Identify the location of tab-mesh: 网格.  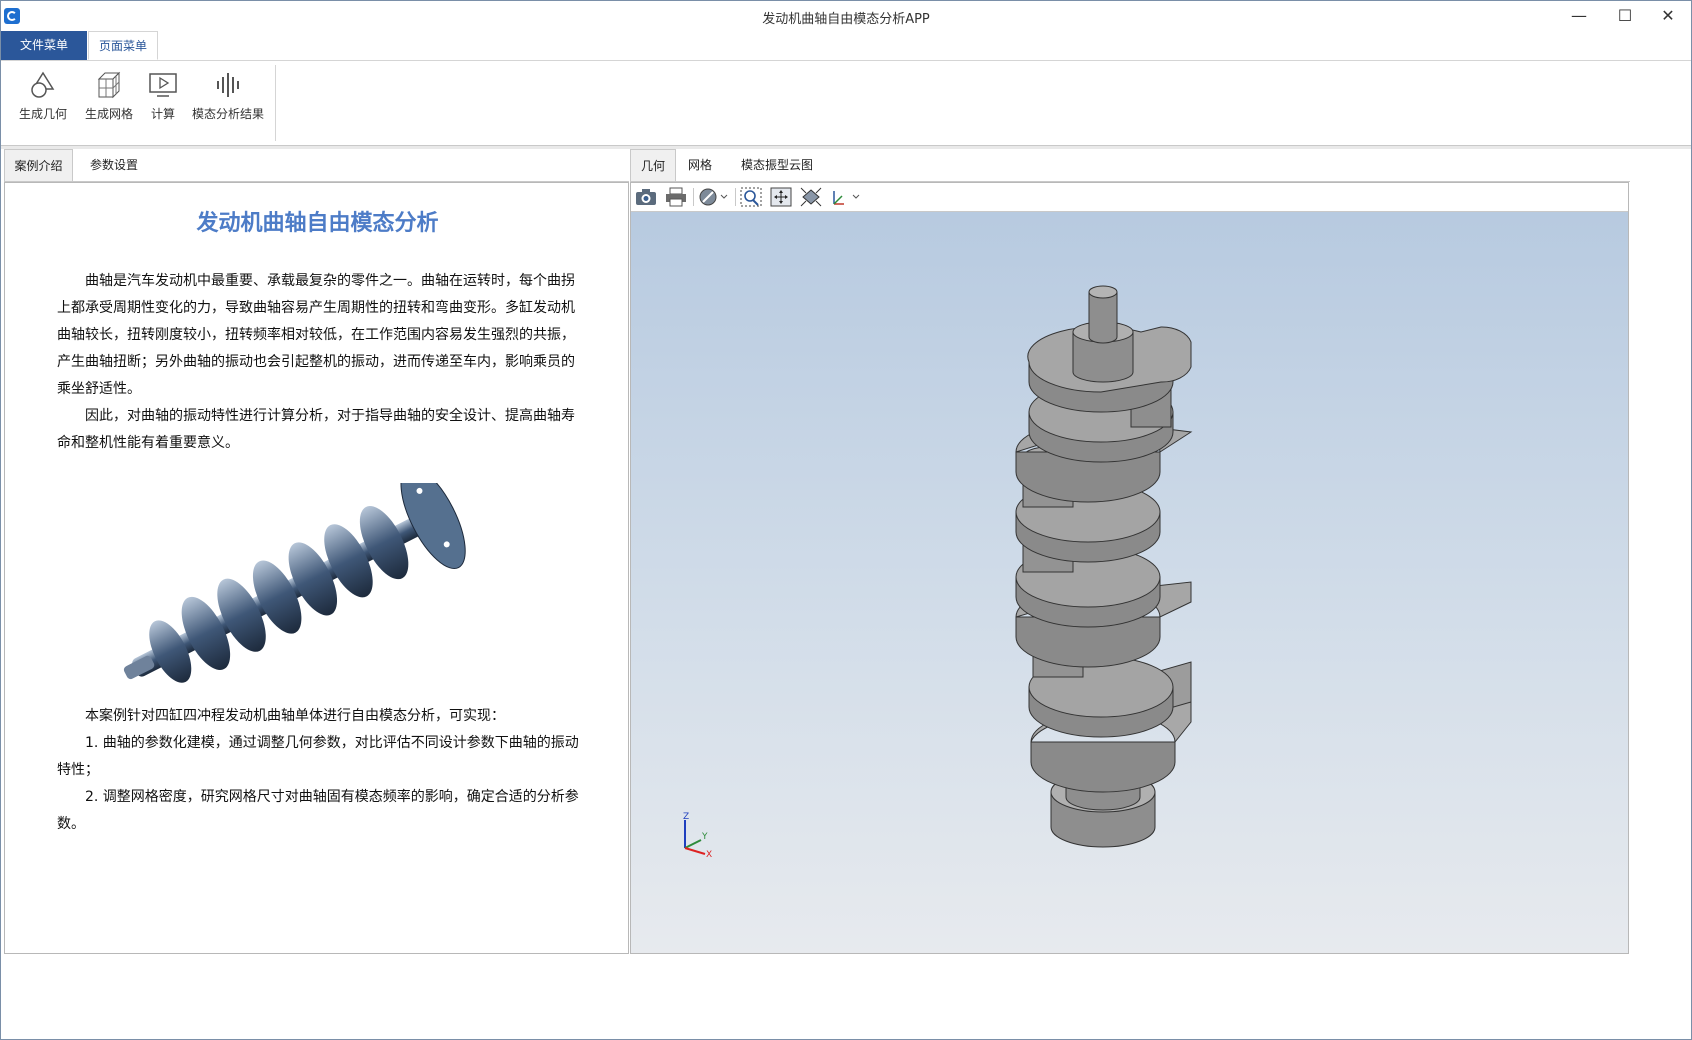
(700, 165).